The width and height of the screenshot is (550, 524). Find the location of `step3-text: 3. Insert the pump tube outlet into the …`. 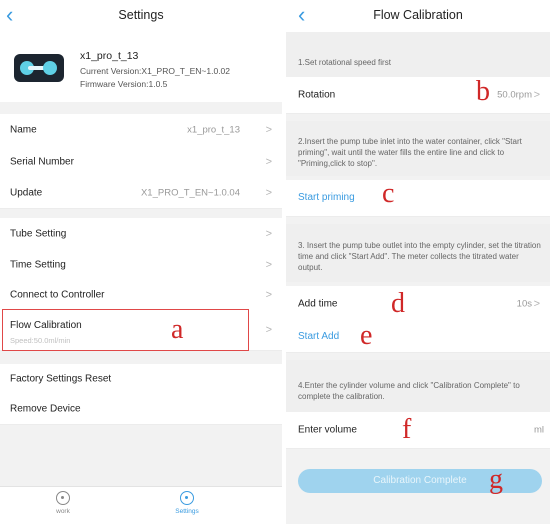

step3-text: 3. Insert the pump tube outlet into the … is located at coordinates (419, 256).